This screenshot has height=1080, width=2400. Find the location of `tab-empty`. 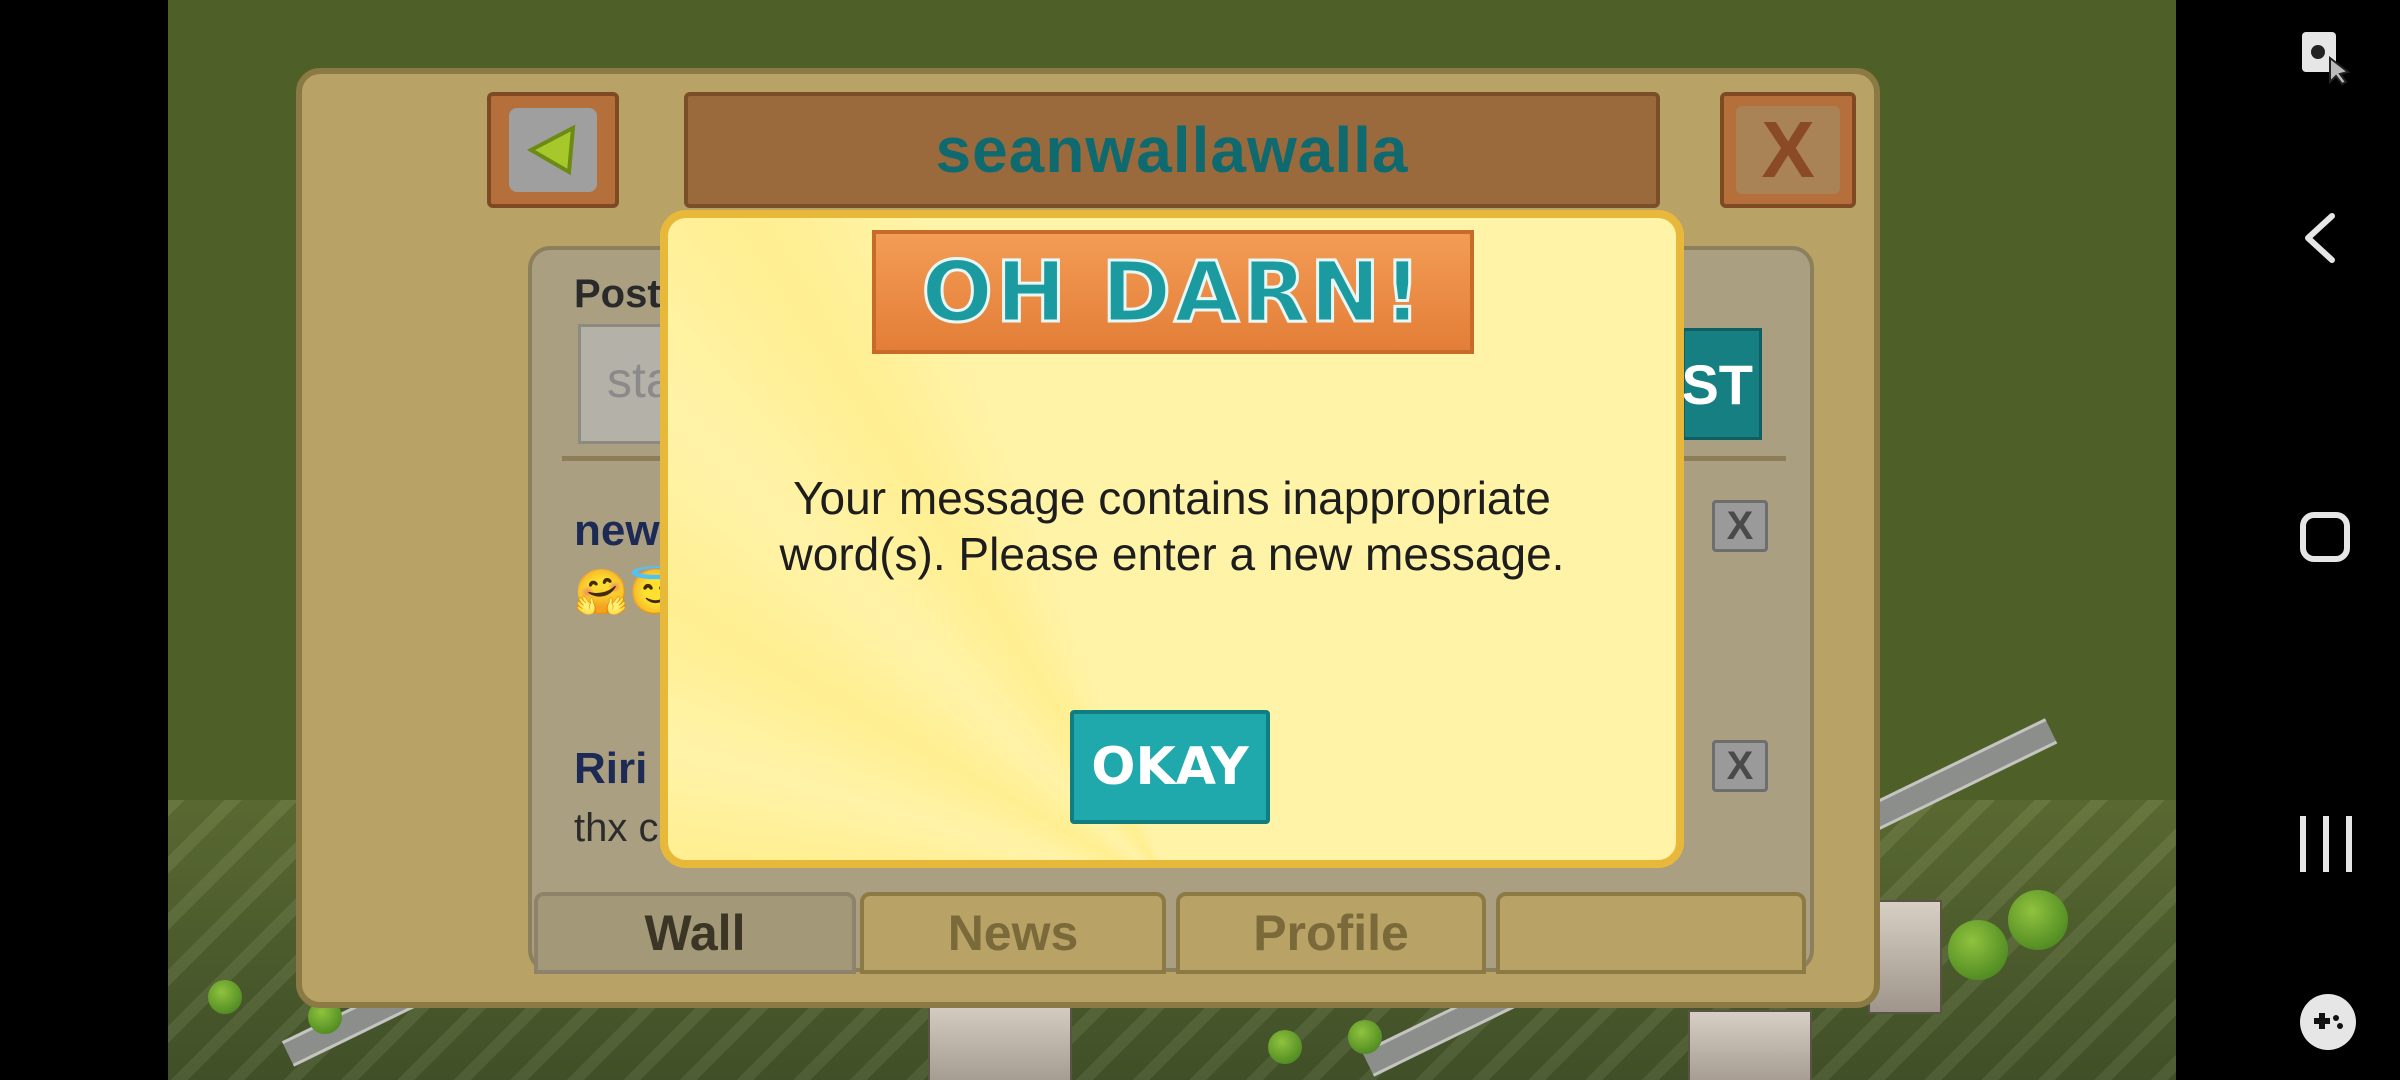

tab-empty is located at coordinates (1651, 933).